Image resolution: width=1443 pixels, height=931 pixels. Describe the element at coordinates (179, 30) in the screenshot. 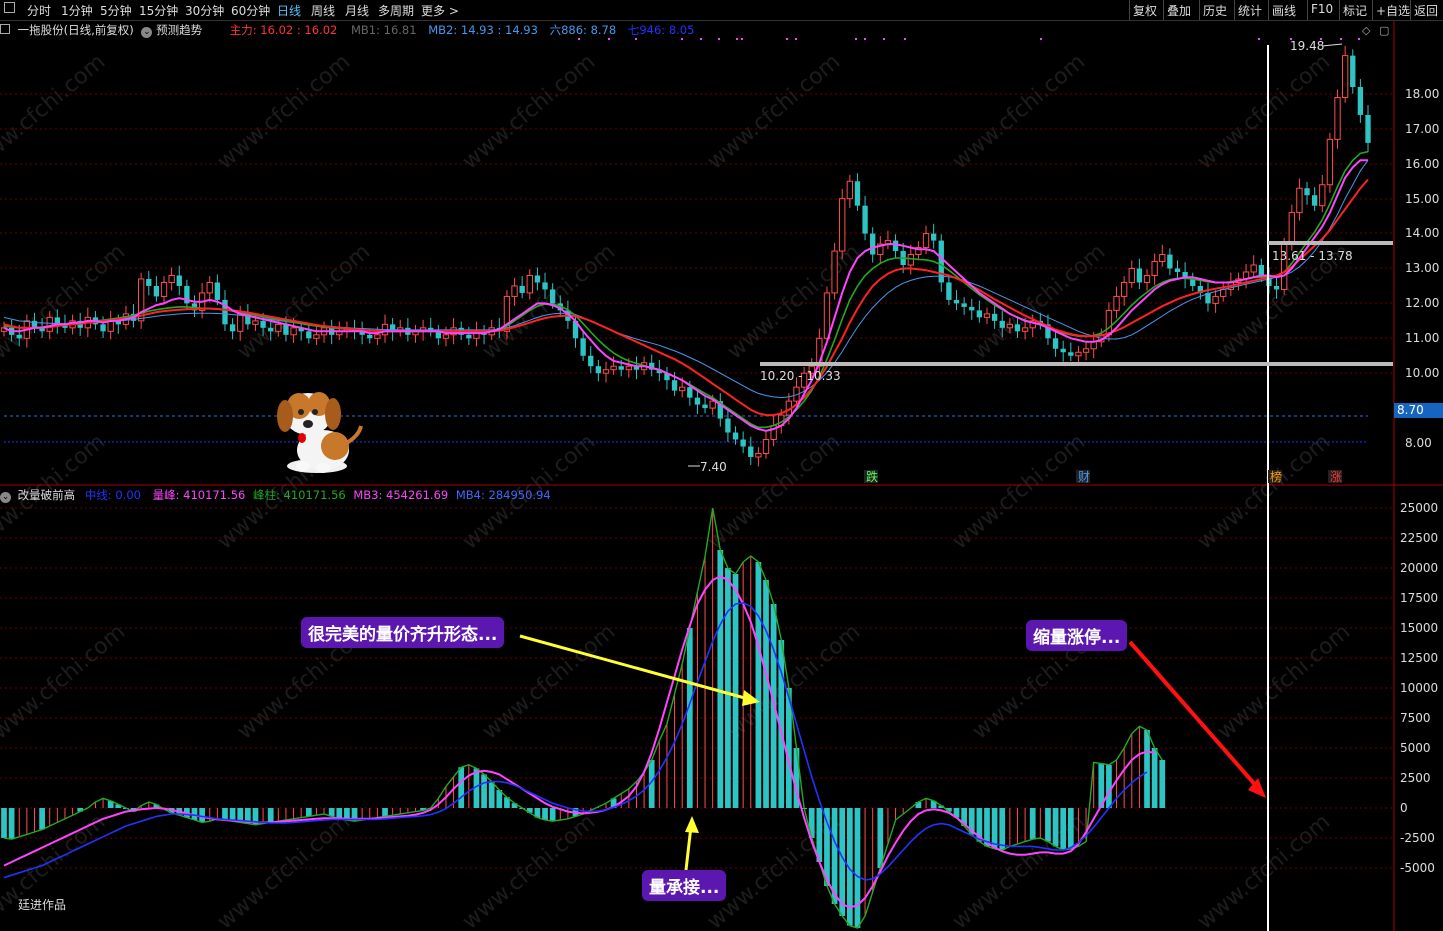

I see `predict-trend-label: 预测趋势` at that location.